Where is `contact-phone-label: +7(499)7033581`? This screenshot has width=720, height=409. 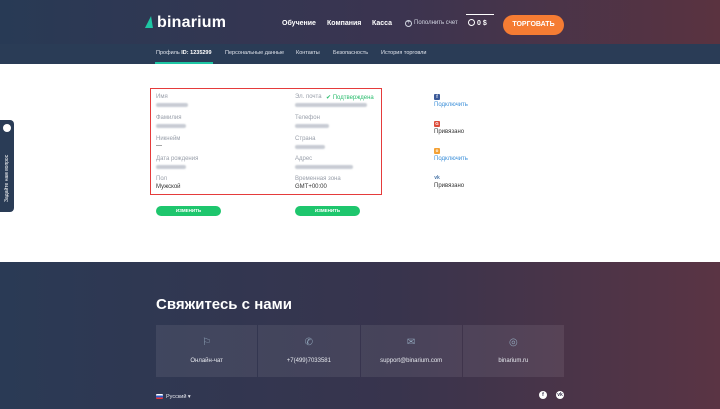
contact-phone-label: +7(499)7033581 is located at coordinates (308, 361).